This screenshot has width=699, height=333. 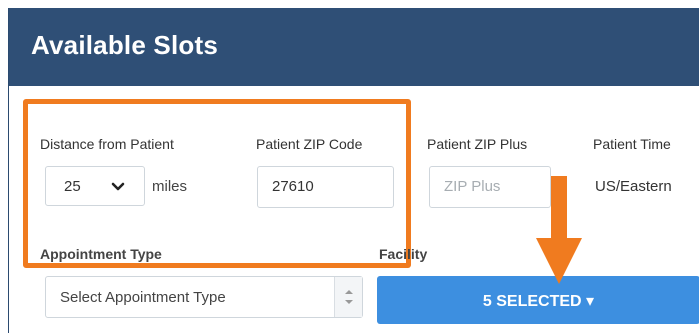 I want to click on timezone-value: US/Eastern, so click(x=633, y=186).